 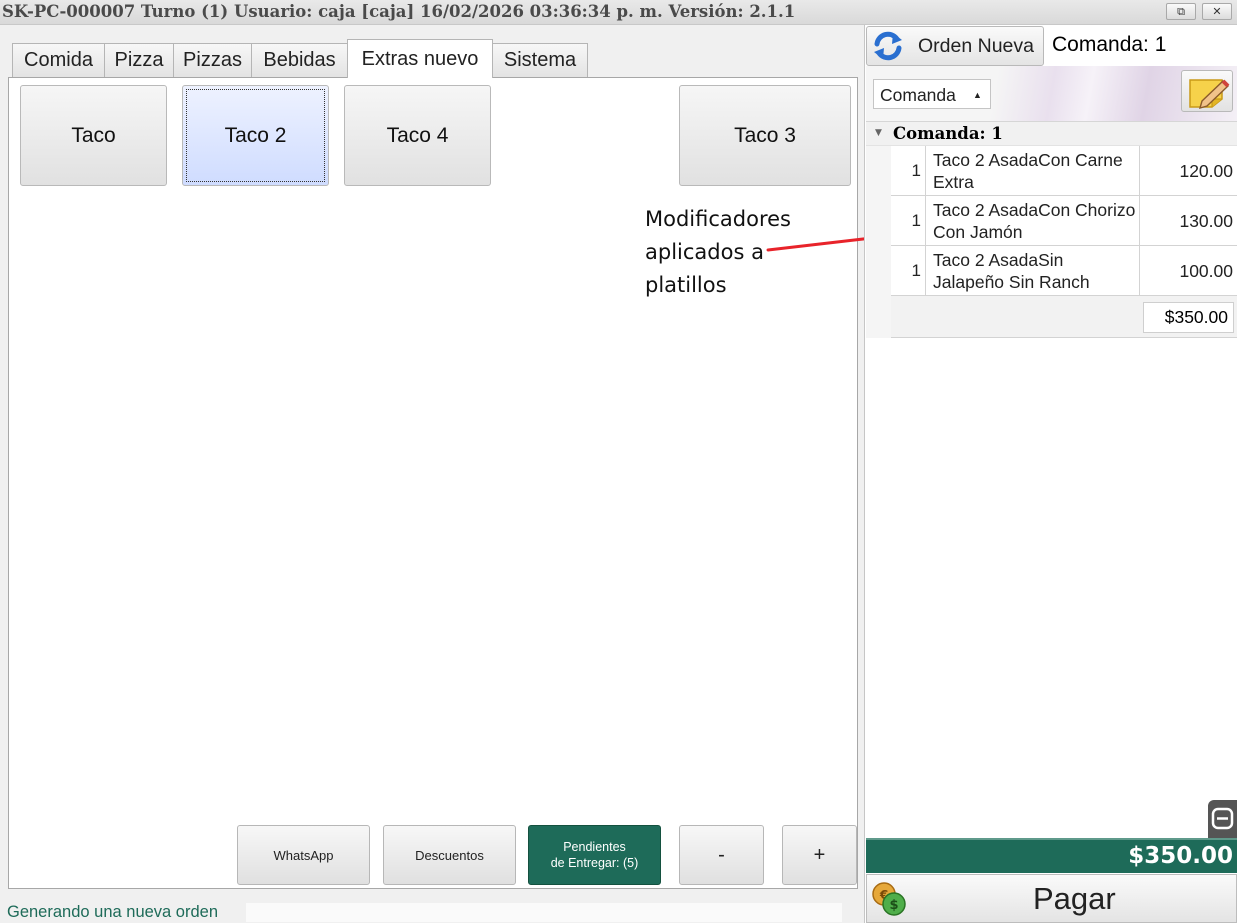 I want to click on note-button, so click(x=1207, y=91).